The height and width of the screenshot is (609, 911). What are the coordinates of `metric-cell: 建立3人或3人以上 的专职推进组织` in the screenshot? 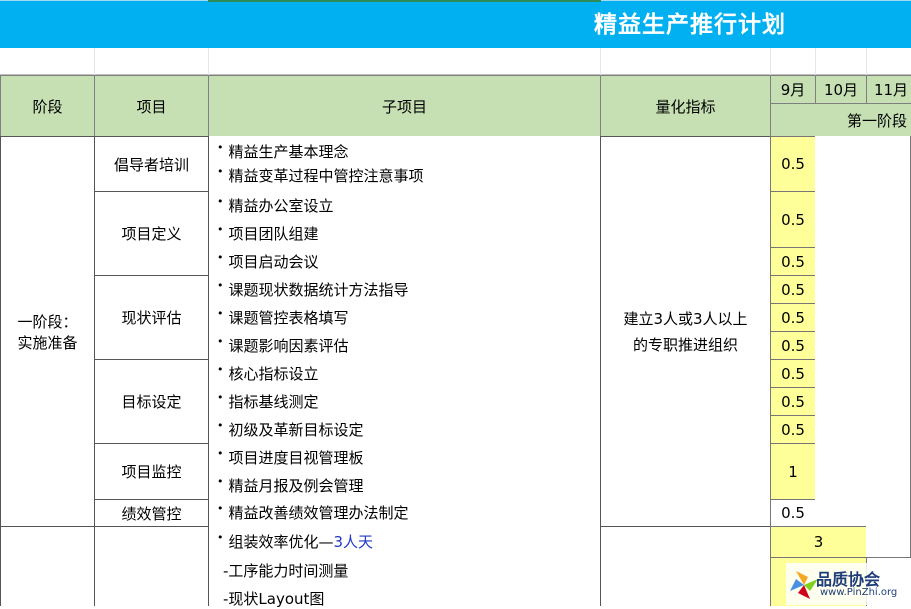 It's located at (685, 331).